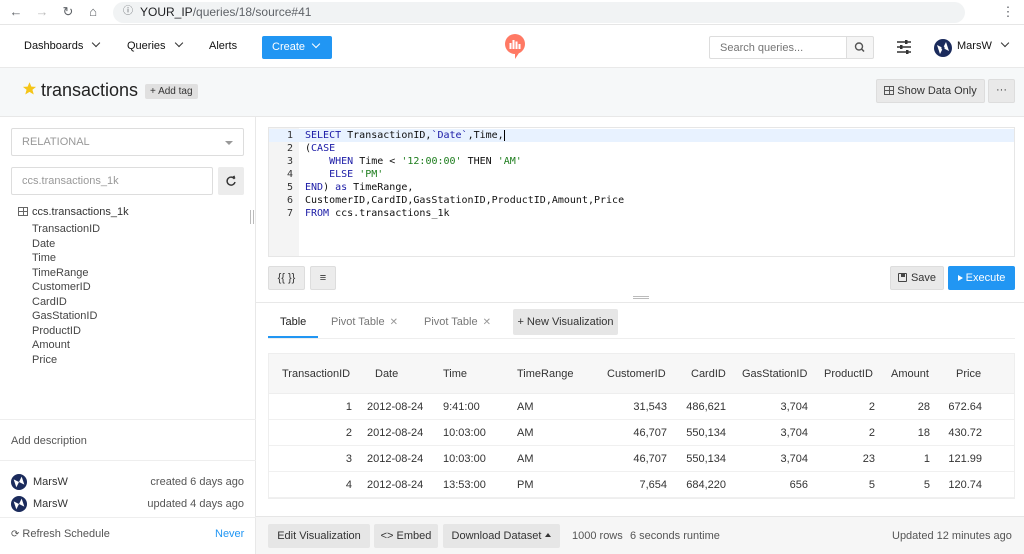 This screenshot has height=554, width=1024. What do you see at coordinates (965, 407) in the screenshot?
I see `table-cell: 672.64` at bounding box center [965, 407].